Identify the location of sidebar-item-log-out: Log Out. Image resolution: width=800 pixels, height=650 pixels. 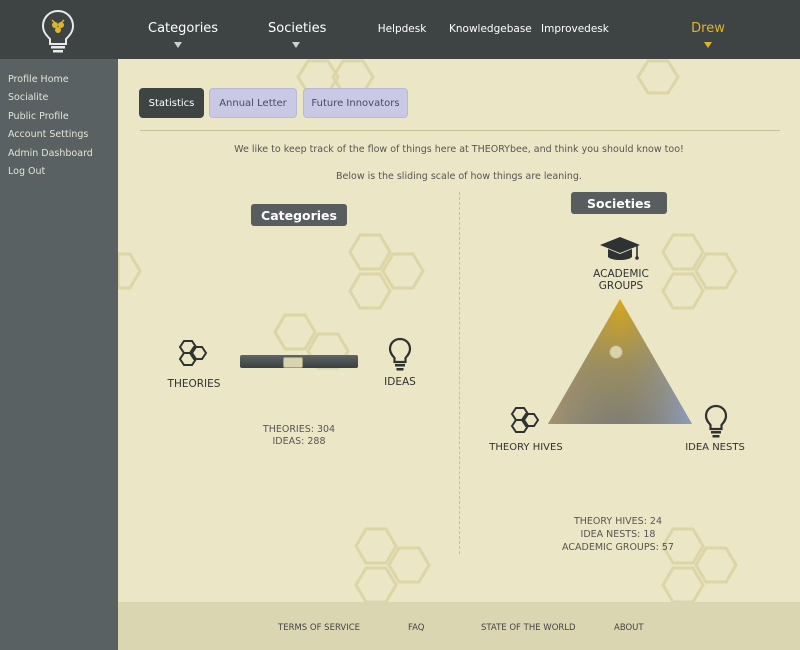
(26, 171).